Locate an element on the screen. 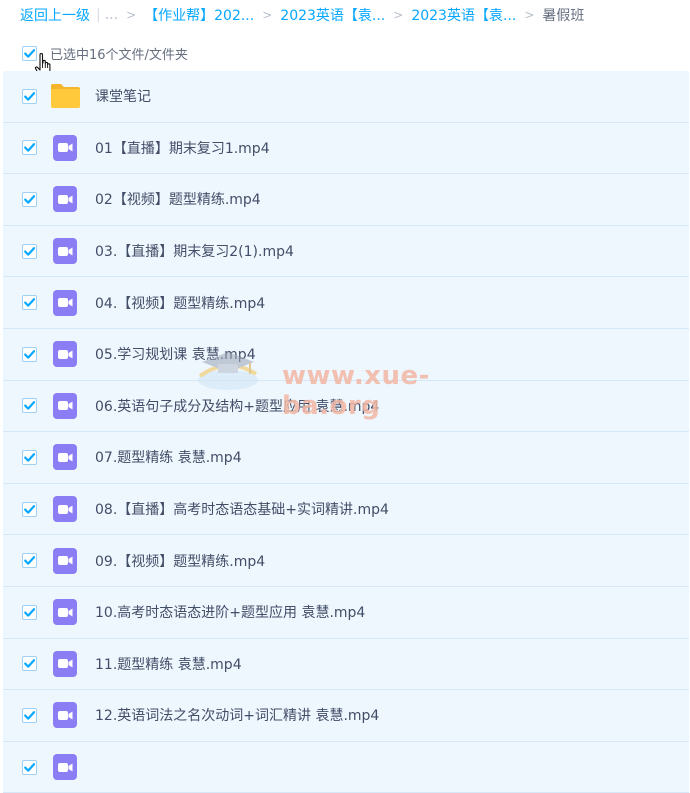 This screenshot has width=690, height=793. file-row: 10.高考时态语态进阶+题型应用 袁慧.mp4 is located at coordinates (346, 612).